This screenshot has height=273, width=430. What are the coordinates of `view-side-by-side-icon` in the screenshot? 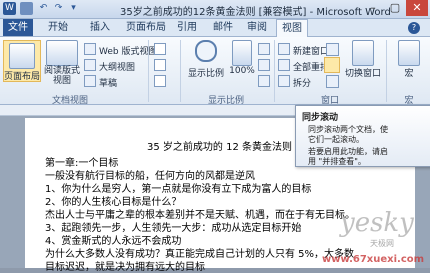 It's located at (332, 49).